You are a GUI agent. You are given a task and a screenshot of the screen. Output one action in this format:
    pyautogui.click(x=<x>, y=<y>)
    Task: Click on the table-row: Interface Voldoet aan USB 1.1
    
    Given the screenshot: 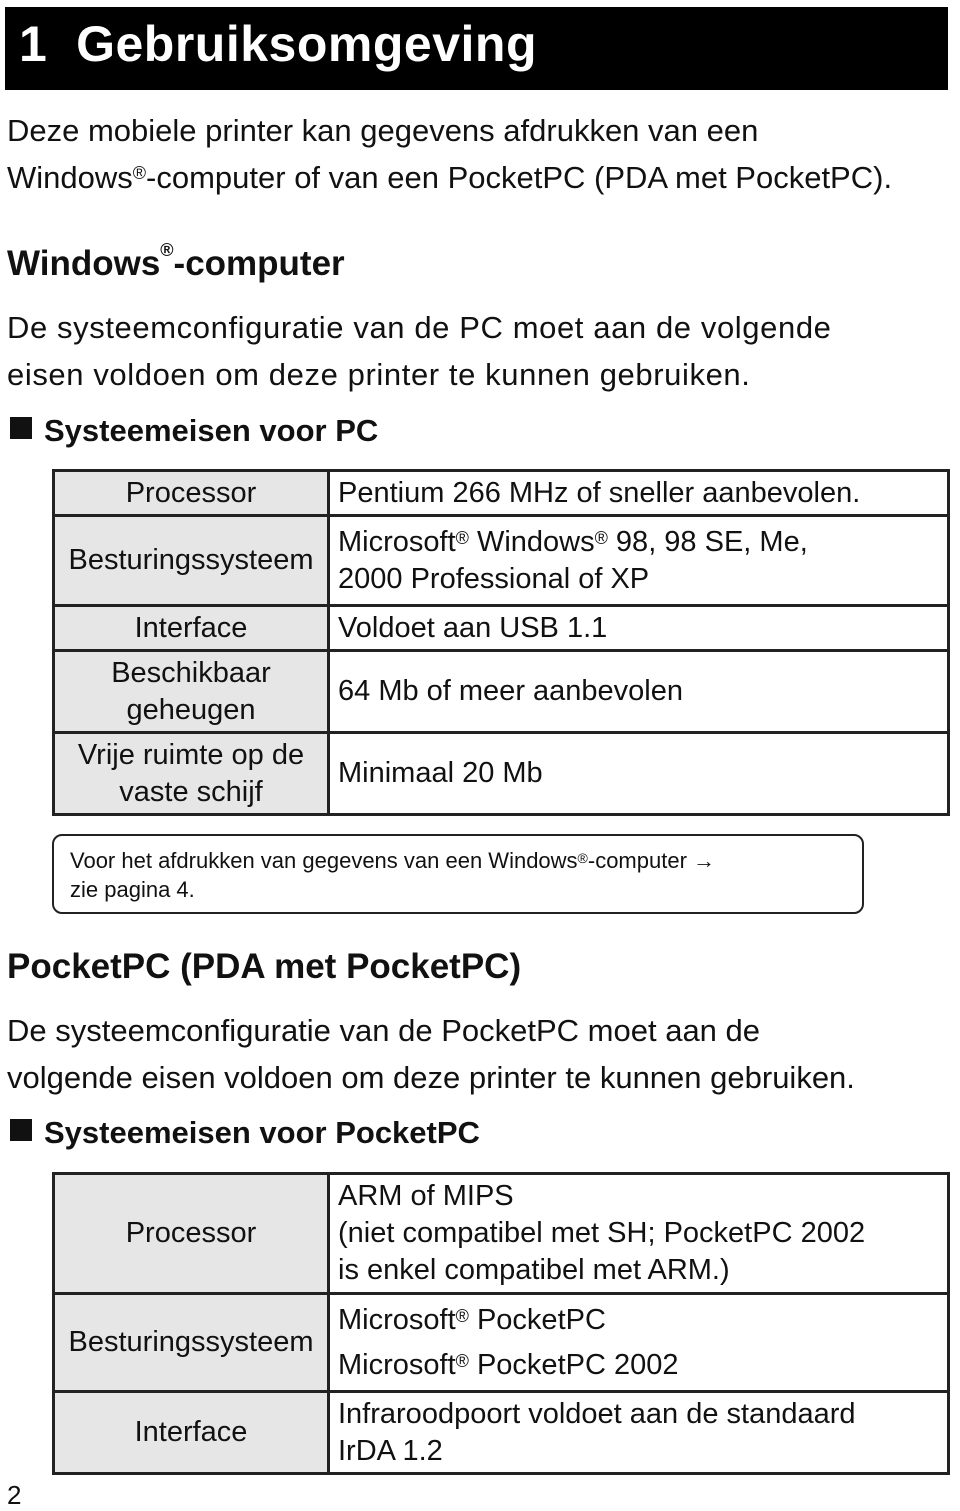 What is the action you would take?
    pyautogui.click(x=501, y=628)
    